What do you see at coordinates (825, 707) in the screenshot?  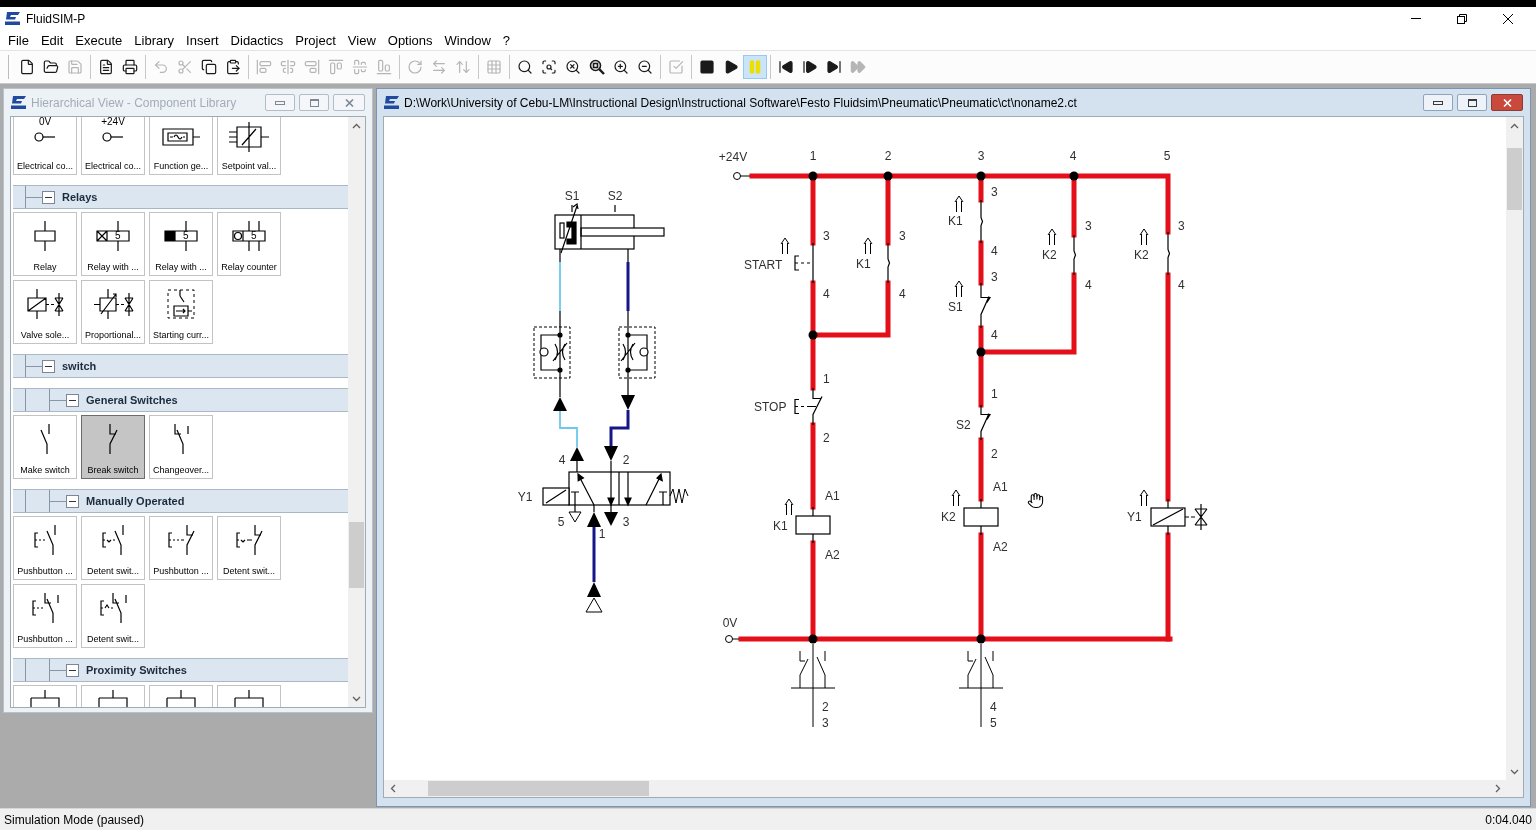 I see `contact-table-entry: 2` at bounding box center [825, 707].